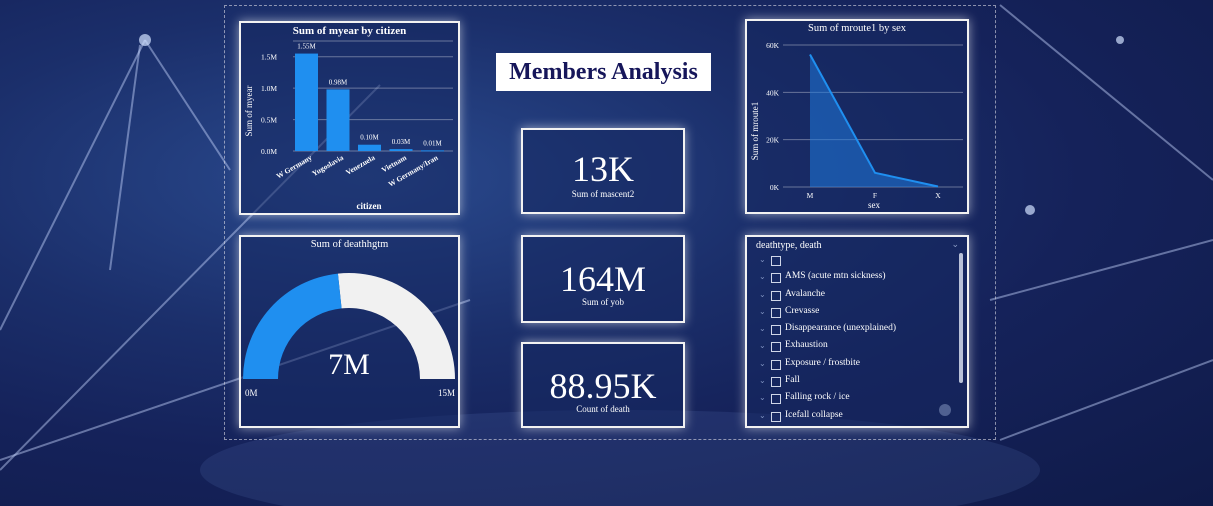 Image resolution: width=1213 pixels, height=506 pixels. I want to click on bar-y-axis-title: Sum of myear, so click(249, 111).